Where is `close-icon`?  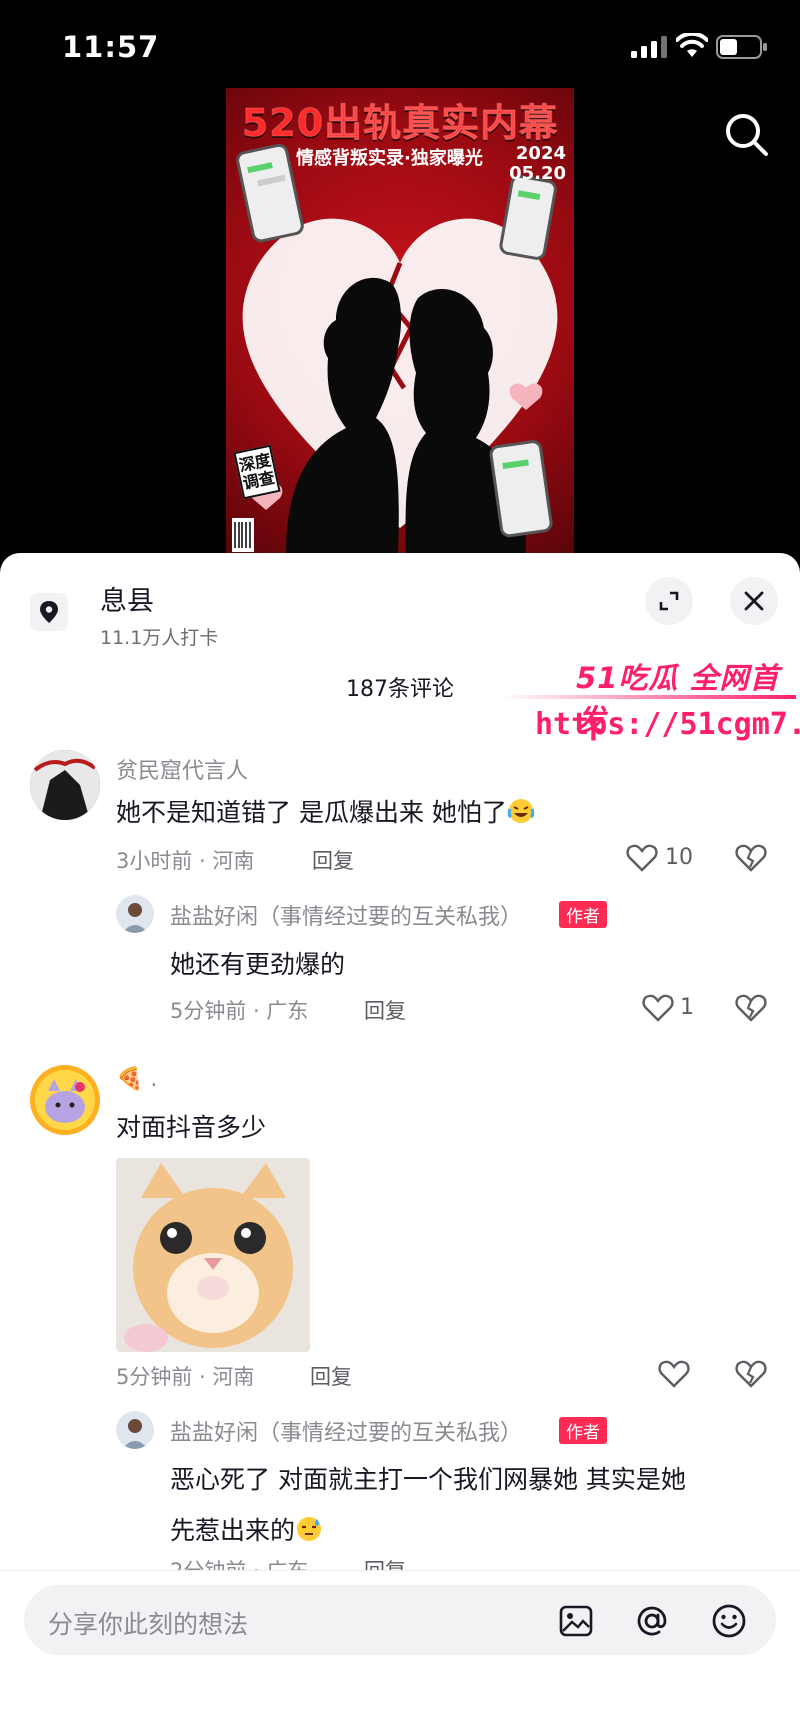
close-icon is located at coordinates (754, 601).